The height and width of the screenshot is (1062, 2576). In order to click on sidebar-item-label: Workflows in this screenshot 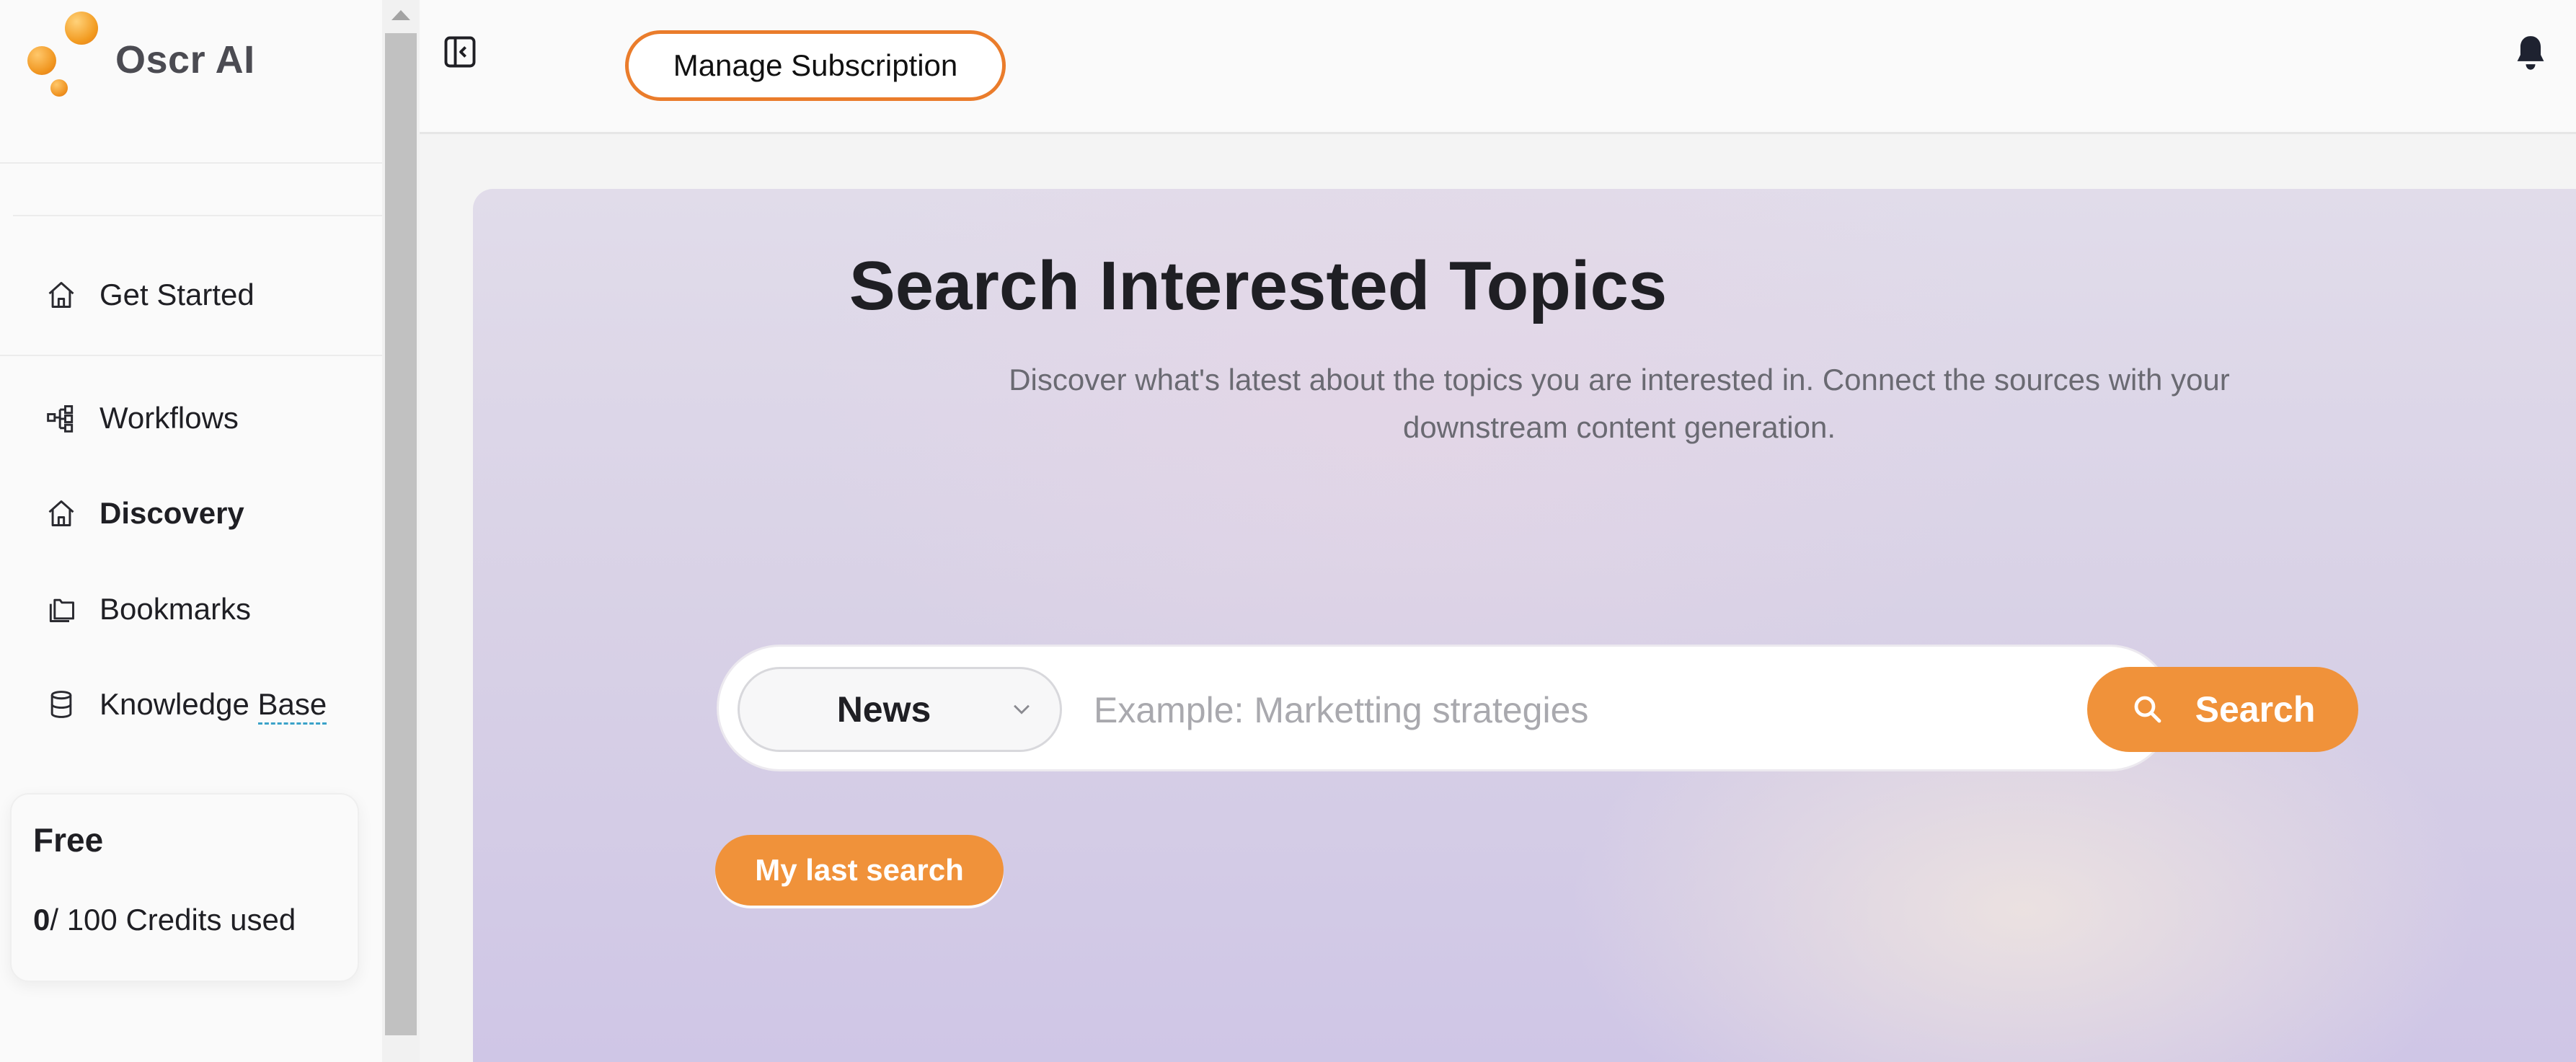, I will do `click(169, 418)`.